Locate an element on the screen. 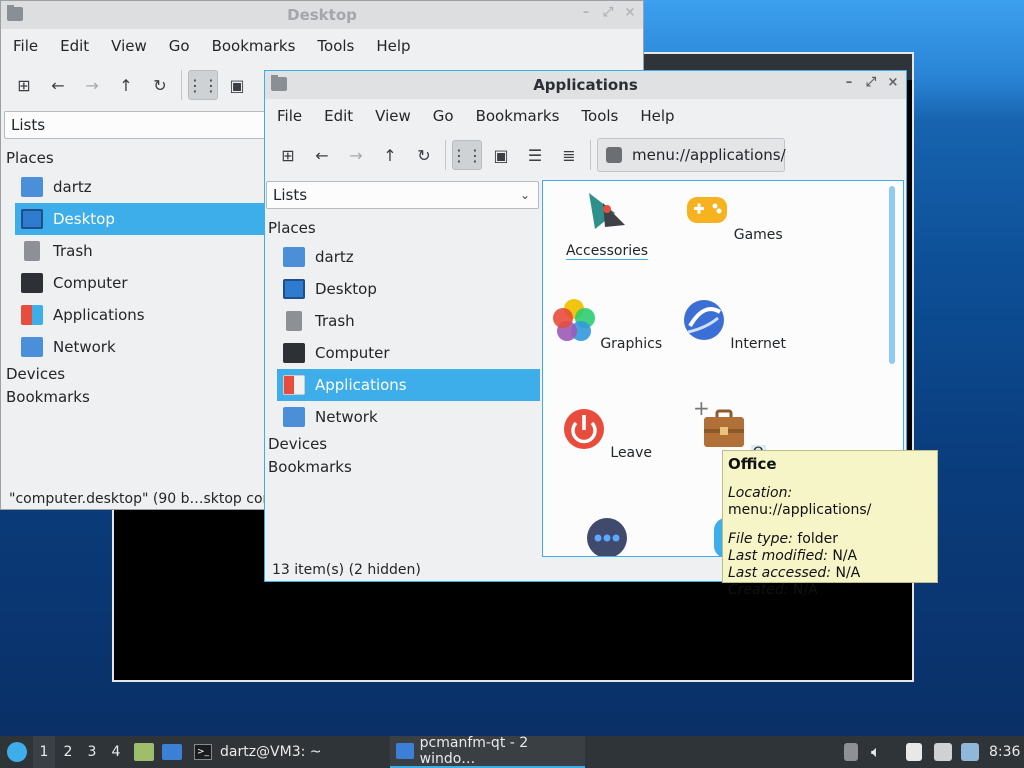  volume-icon: 🔈︎ is located at coordinates (876, 751).